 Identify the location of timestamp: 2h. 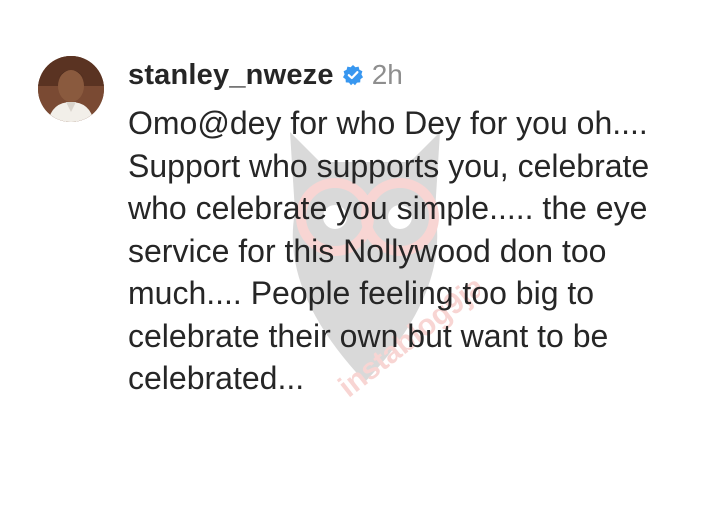
(387, 74).